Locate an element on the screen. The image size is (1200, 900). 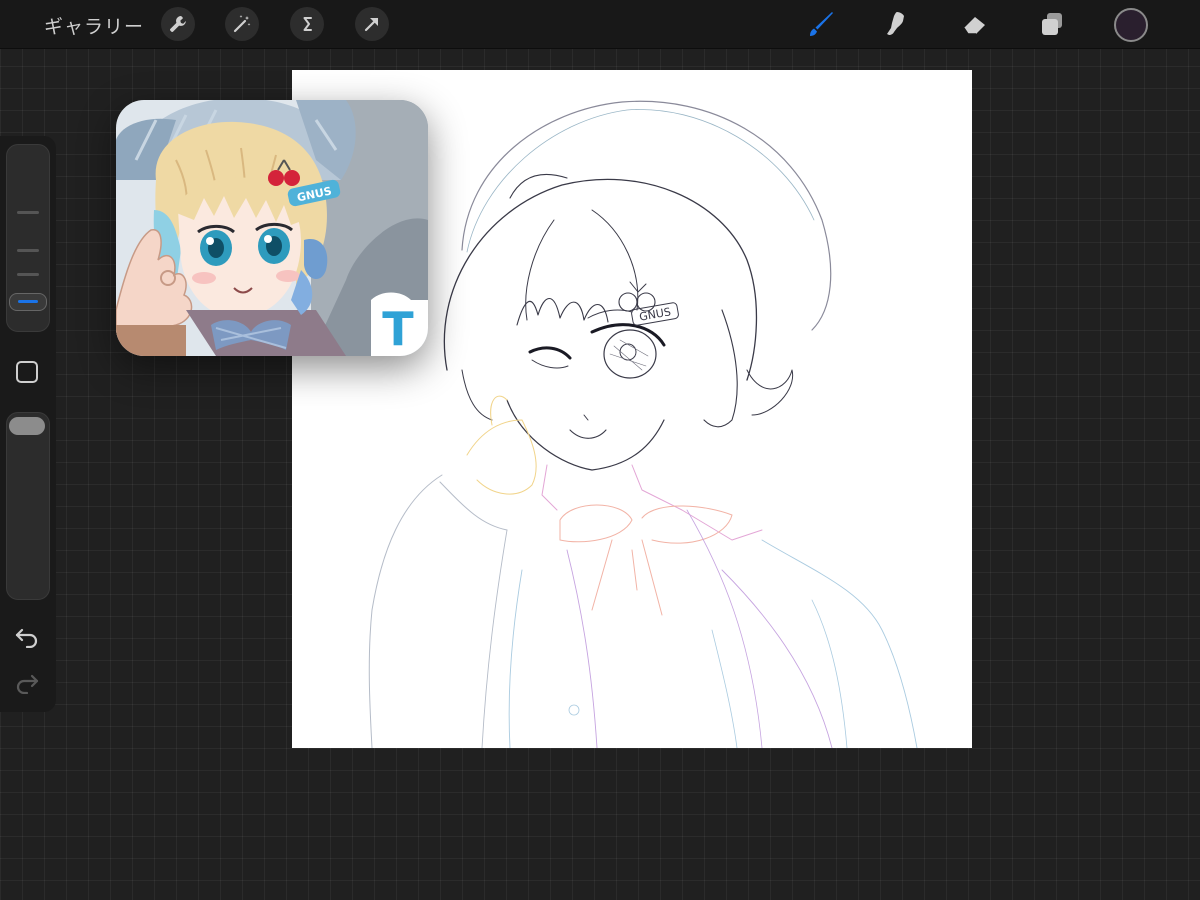
opacity-slider is located at coordinates (28, 506).